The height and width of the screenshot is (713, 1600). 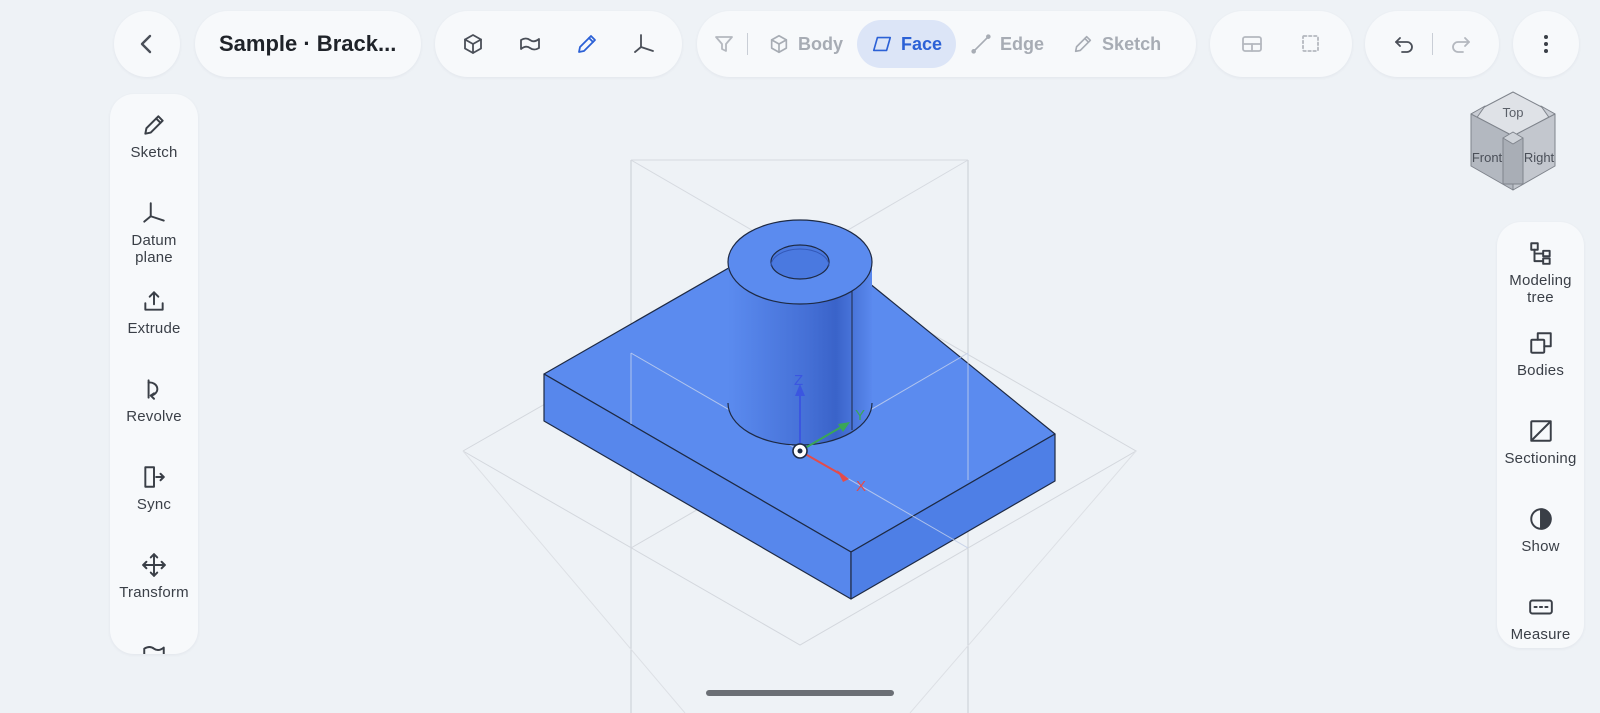 I want to click on layout-toolbar, so click(x=1281, y=44).